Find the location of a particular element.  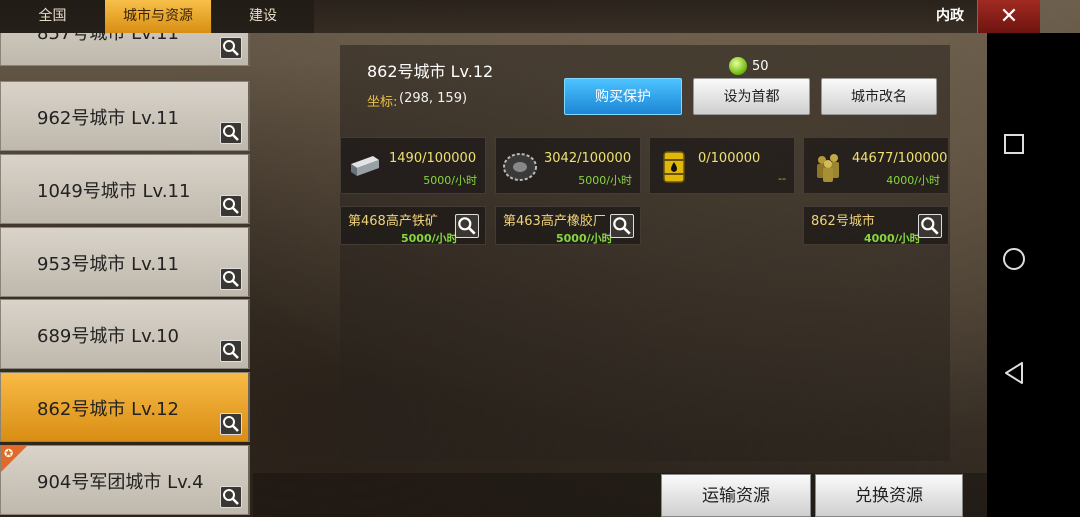

resource-amount: 44677/100000 is located at coordinates (900, 158).